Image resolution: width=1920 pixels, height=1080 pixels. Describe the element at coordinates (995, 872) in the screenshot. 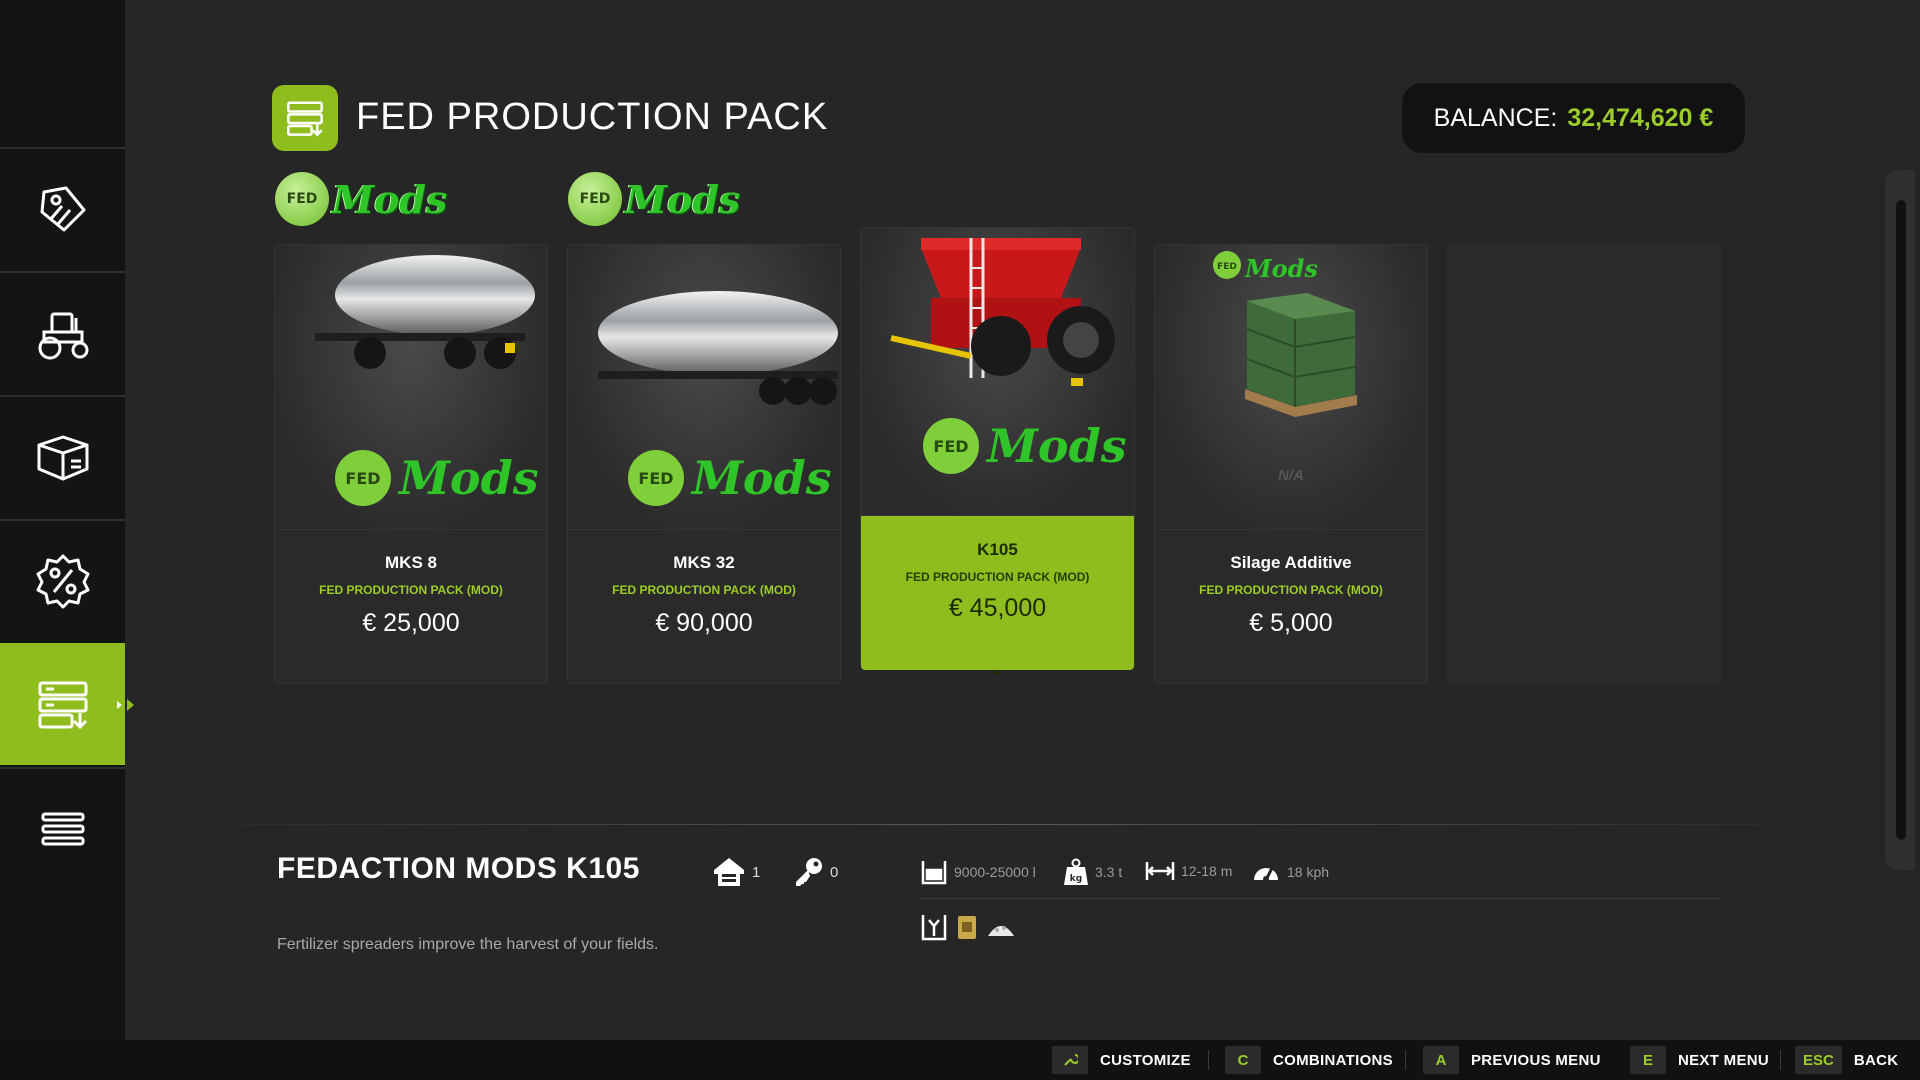

I see `capacity-value: 9000-25000 l` at that location.